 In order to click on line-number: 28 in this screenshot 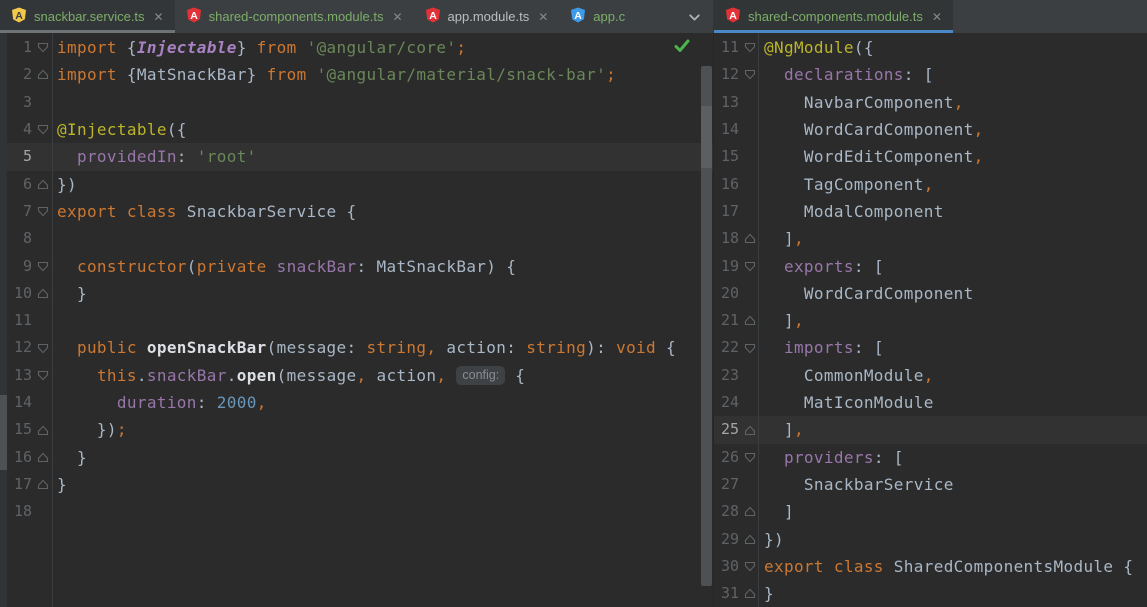, I will do `click(727, 511)`.